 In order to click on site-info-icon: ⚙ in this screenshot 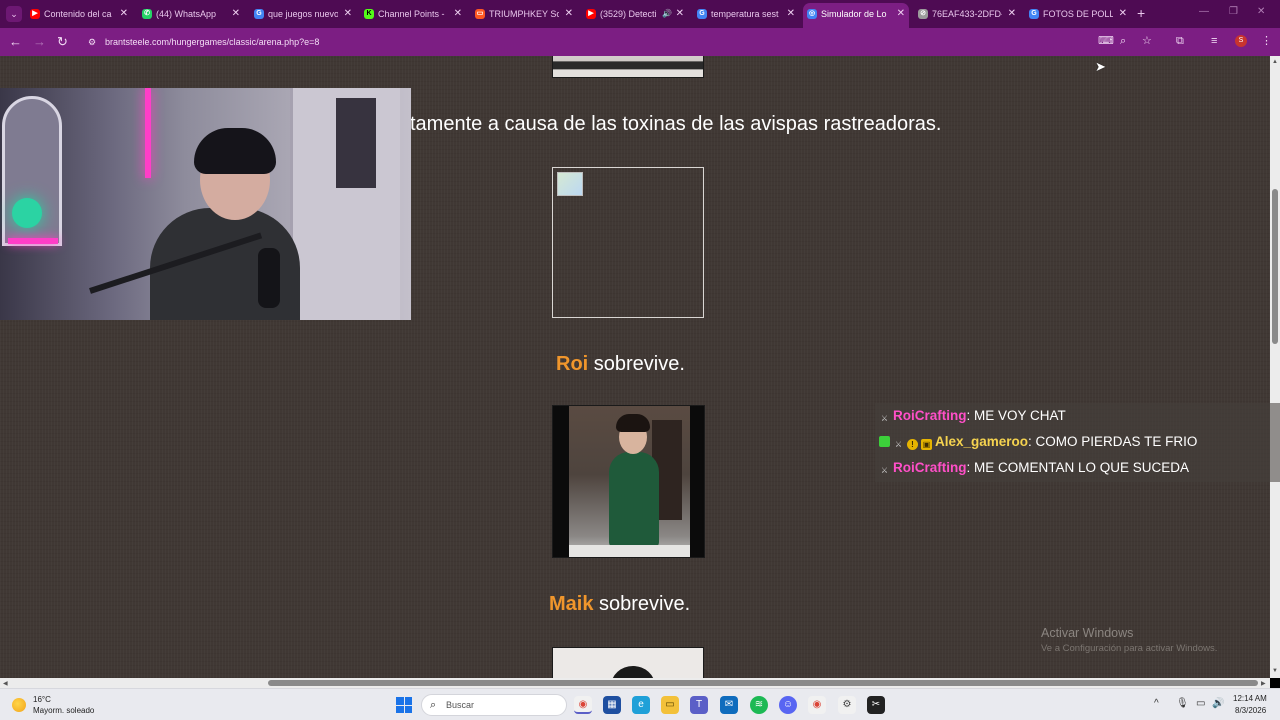, I will do `click(92, 42)`.